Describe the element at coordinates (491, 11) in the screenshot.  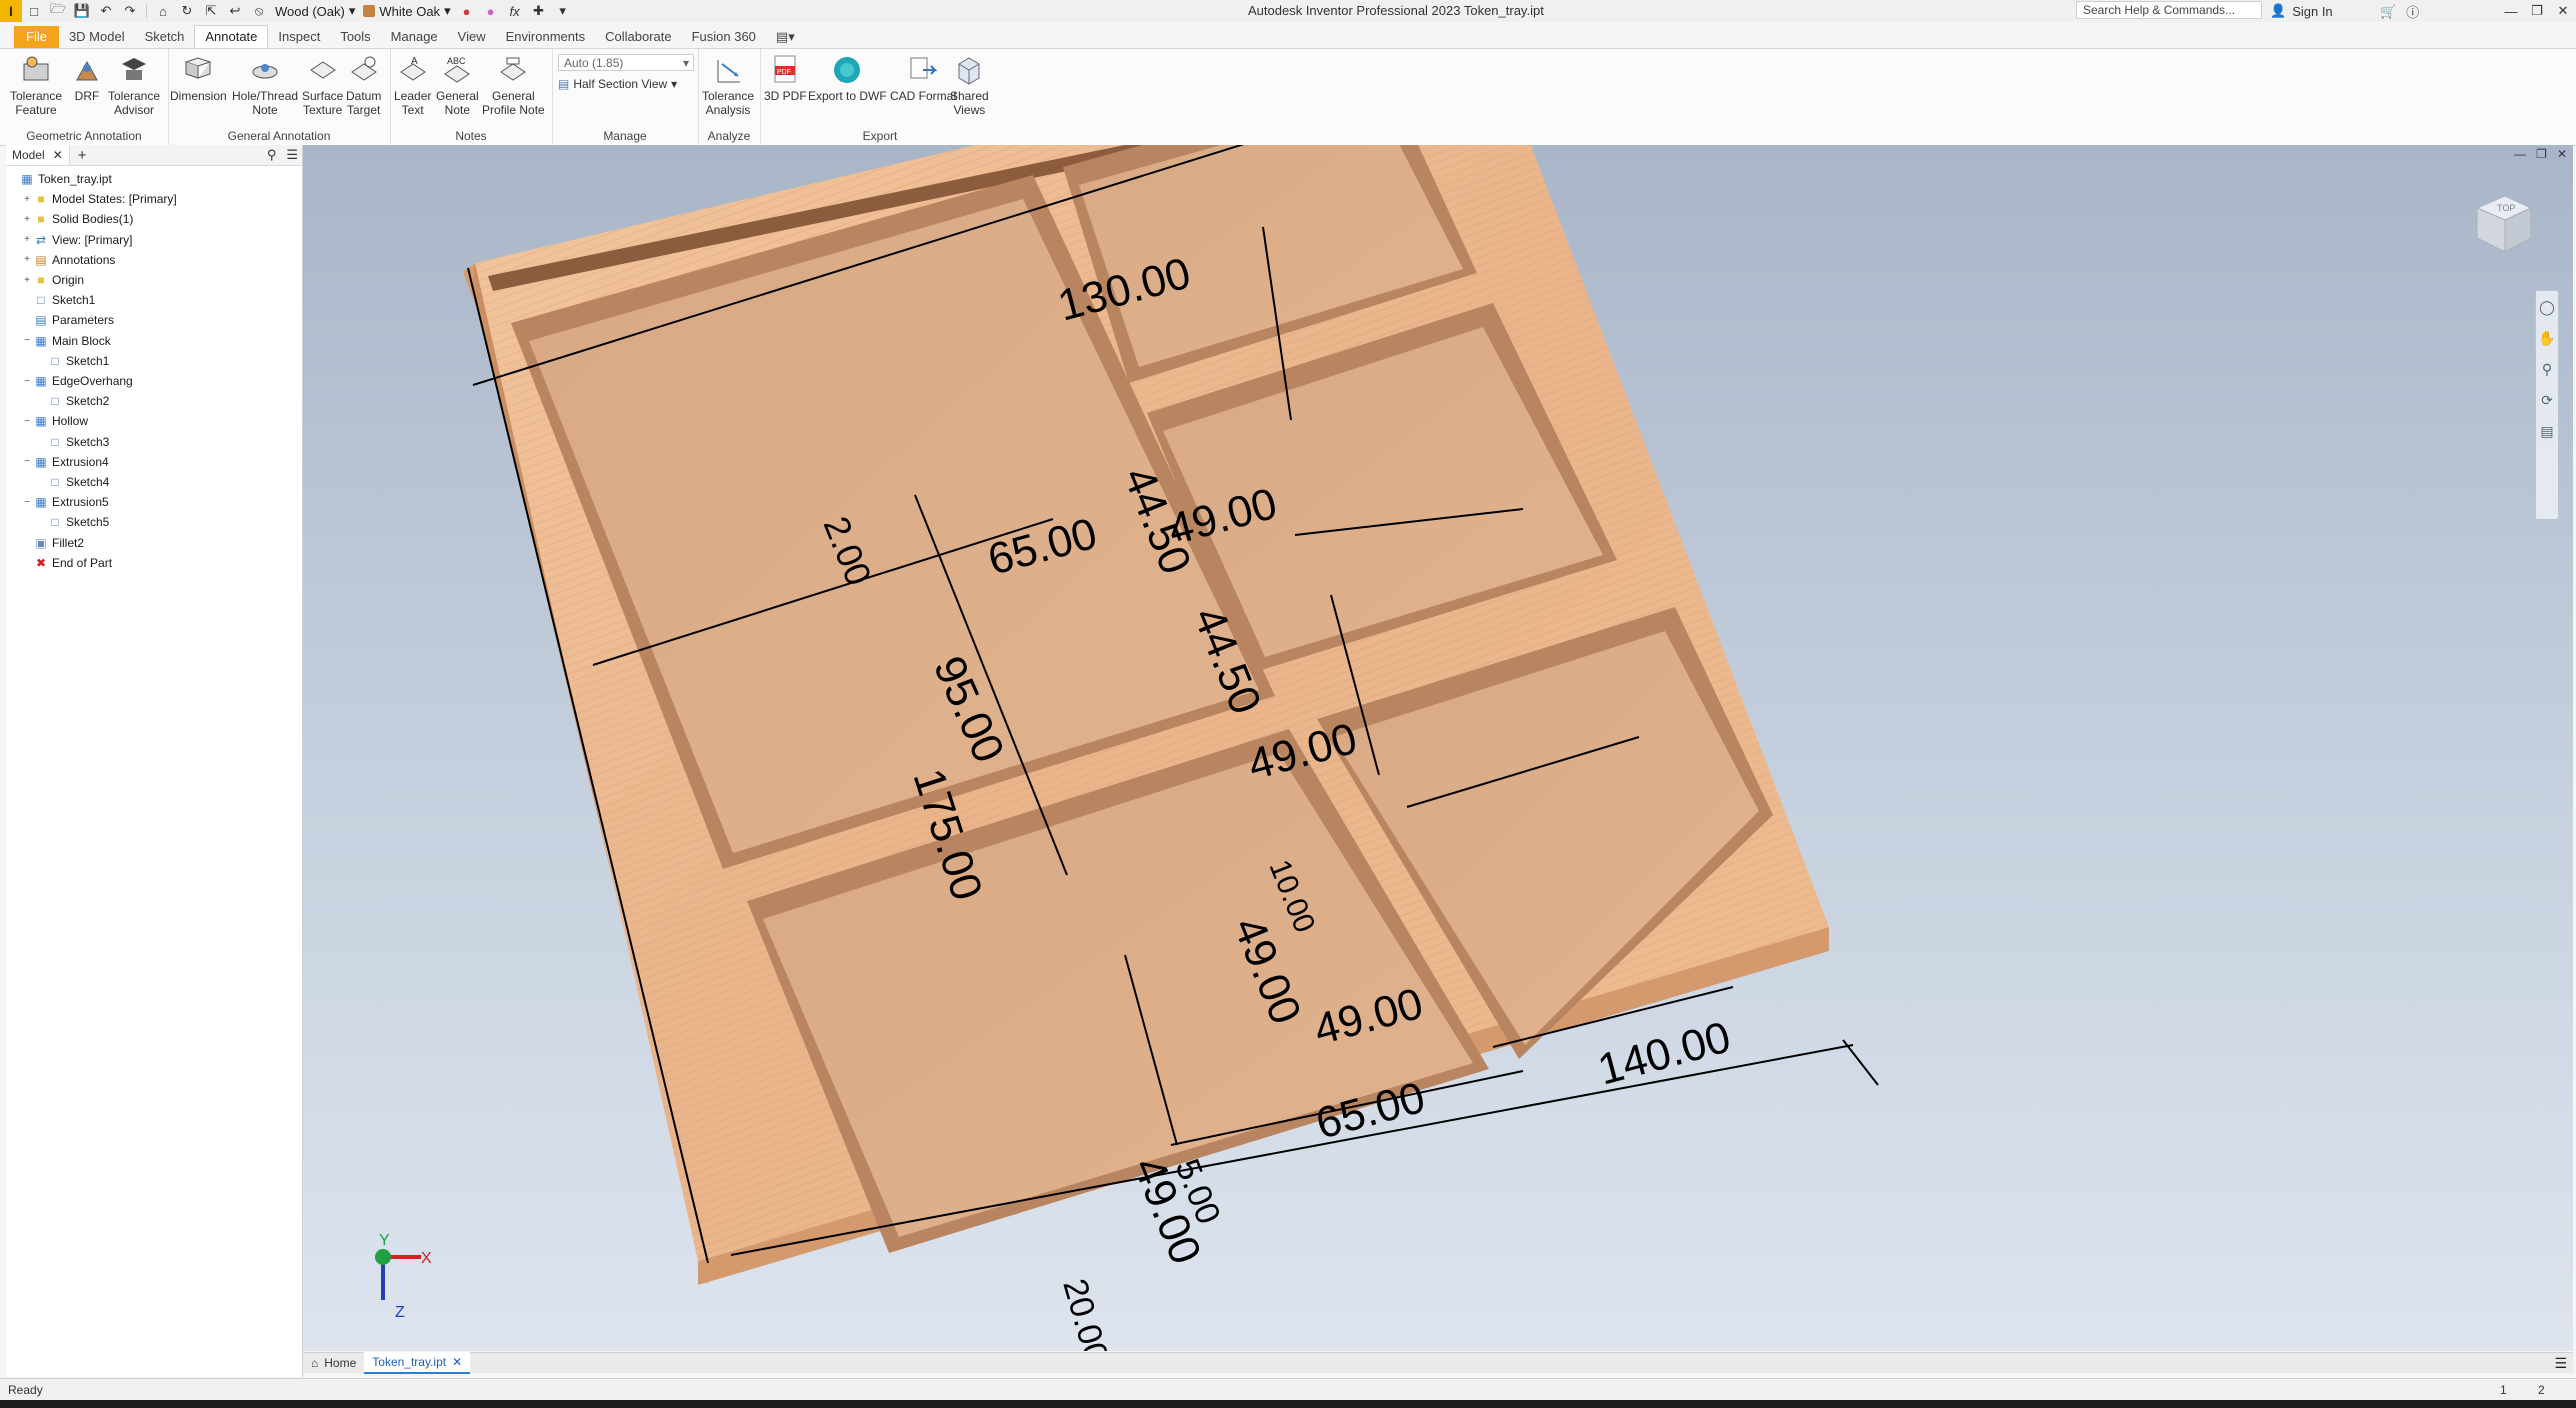
I see `clear-appearance-icon: ●` at that location.